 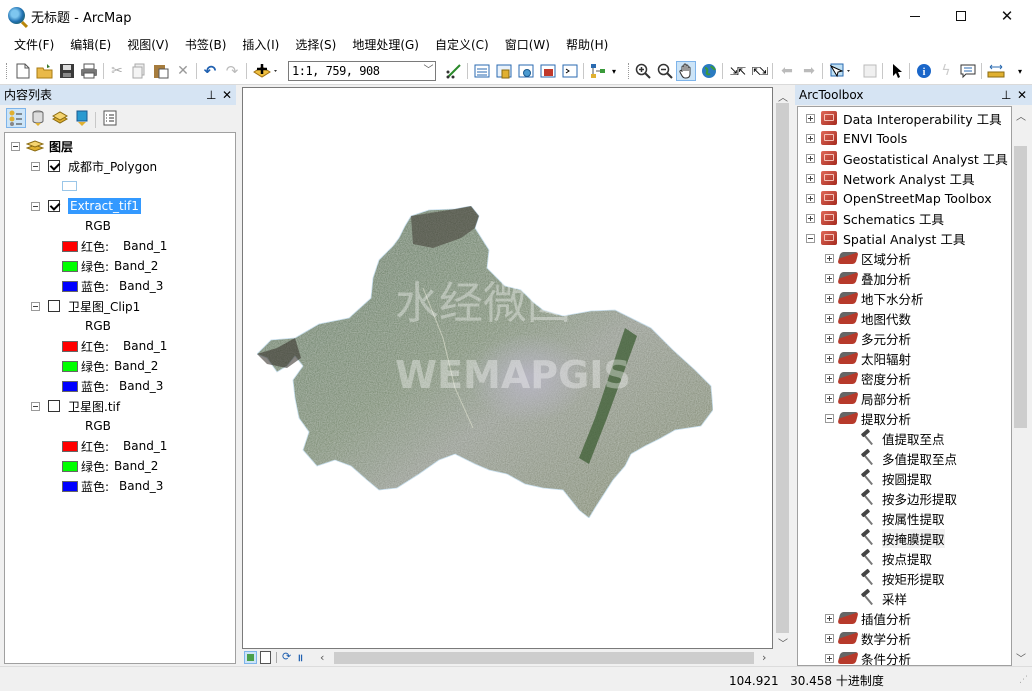 What do you see at coordinates (868, 318) in the screenshot?
I see `toolset-item: 地图代数` at bounding box center [868, 318].